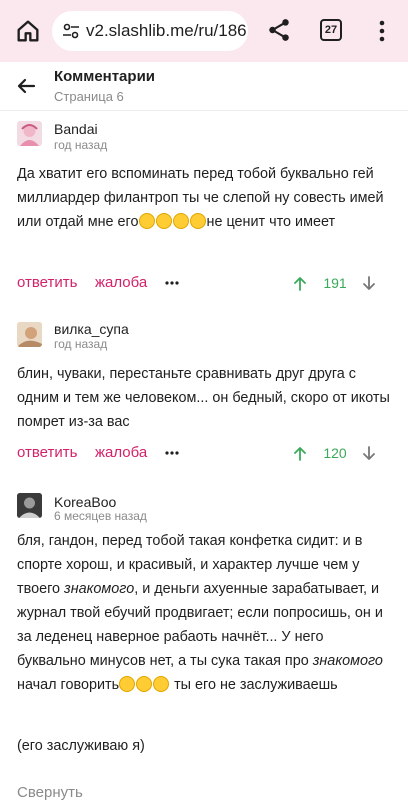  What do you see at coordinates (76, 129) in the screenshot?
I see `comment-author: Bandai` at bounding box center [76, 129].